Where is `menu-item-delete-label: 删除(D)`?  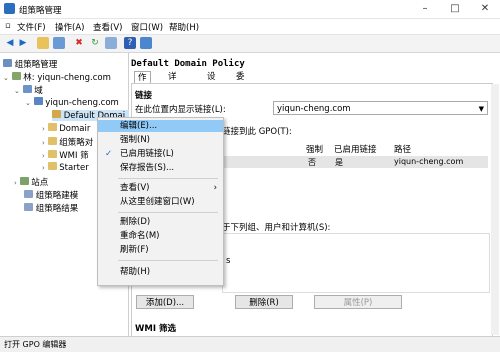
menu-item-delete-label: 删除(D) is located at coordinates (135, 222).